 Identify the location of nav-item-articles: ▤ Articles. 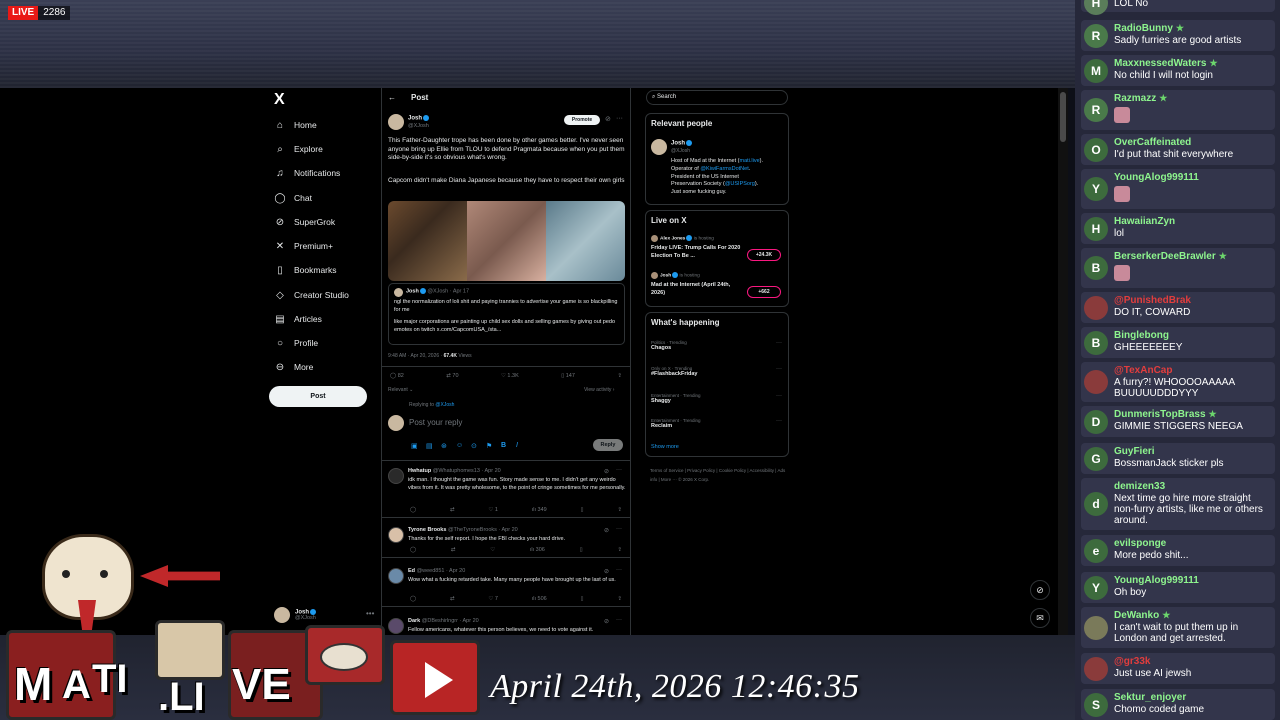
(298, 319).